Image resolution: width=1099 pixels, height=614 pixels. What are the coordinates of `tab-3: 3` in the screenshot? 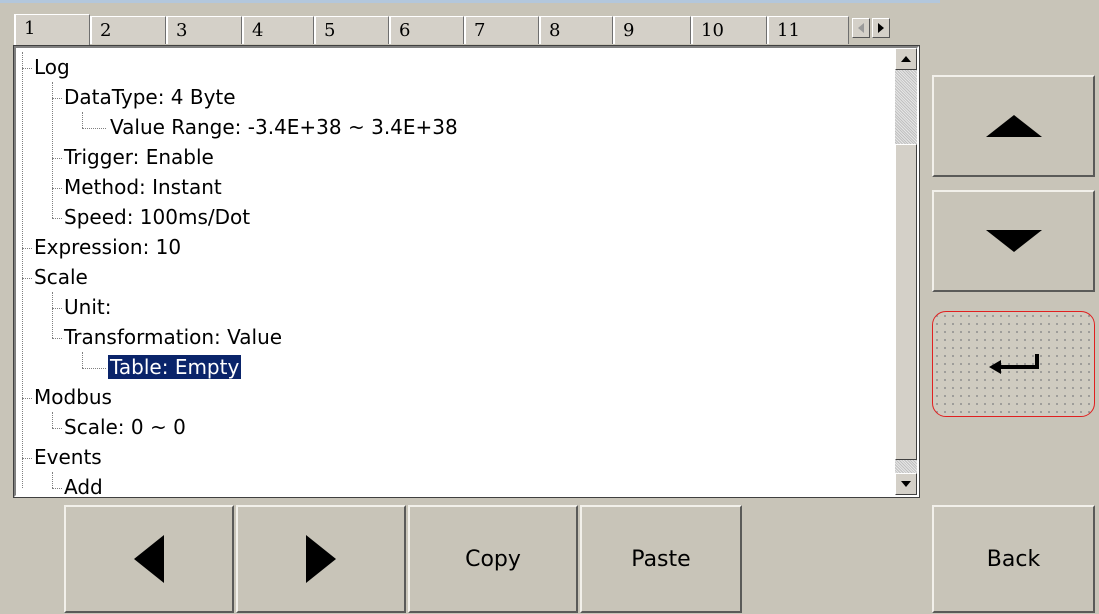 It's located at (204, 30).